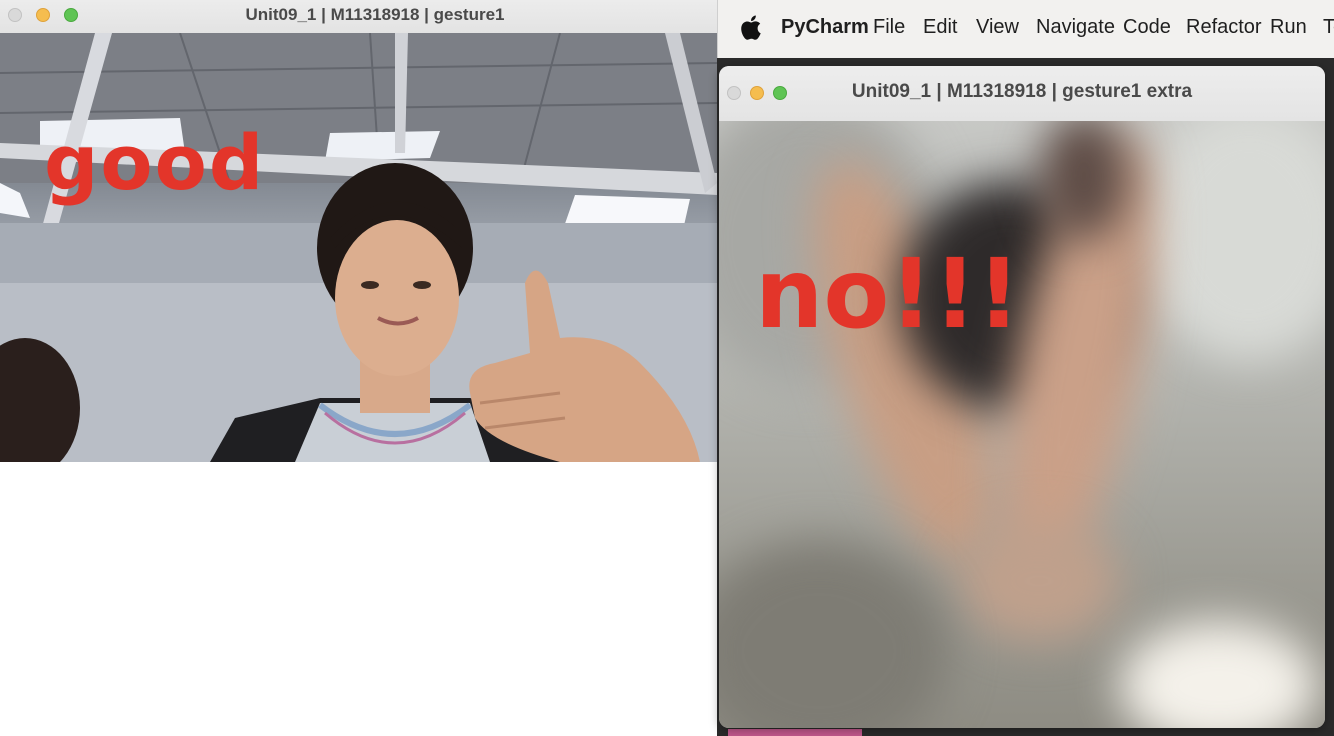 The height and width of the screenshot is (736, 1334). Describe the element at coordinates (751, 27) in the screenshot. I see `apple-icon` at that location.